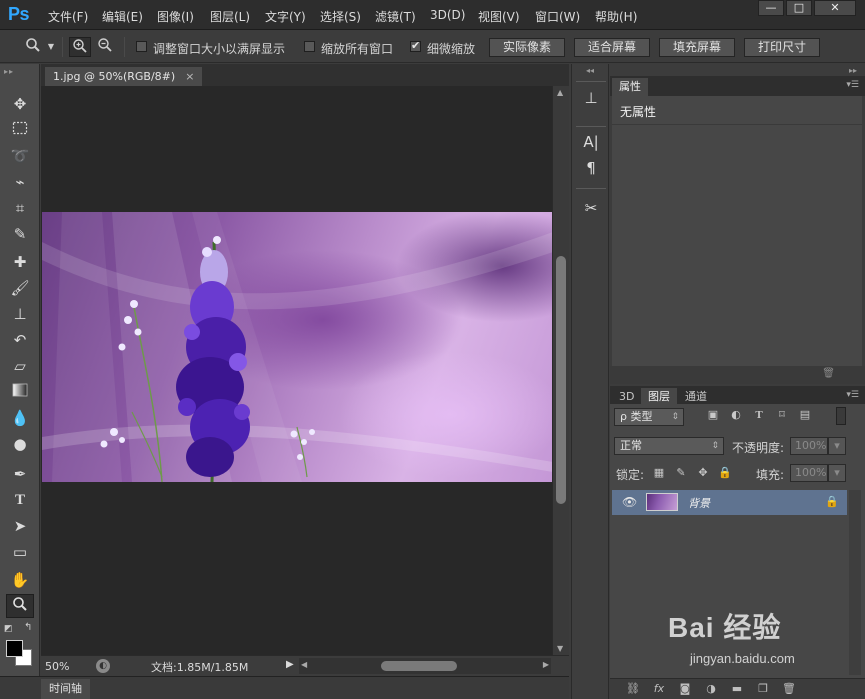 Image resolution: width=865 pixels, height=699 pixels. I want to click on fill-field: 100%, so click(809, 473).